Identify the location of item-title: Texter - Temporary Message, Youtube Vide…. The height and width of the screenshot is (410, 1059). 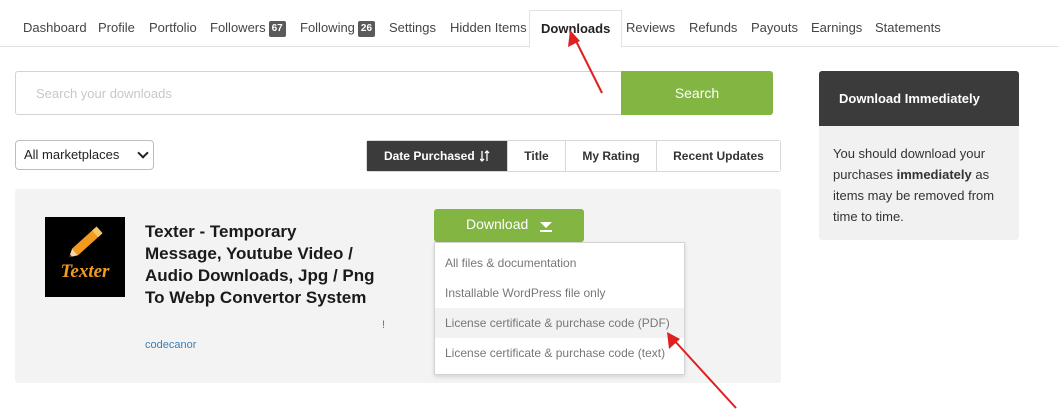
(260, 265).